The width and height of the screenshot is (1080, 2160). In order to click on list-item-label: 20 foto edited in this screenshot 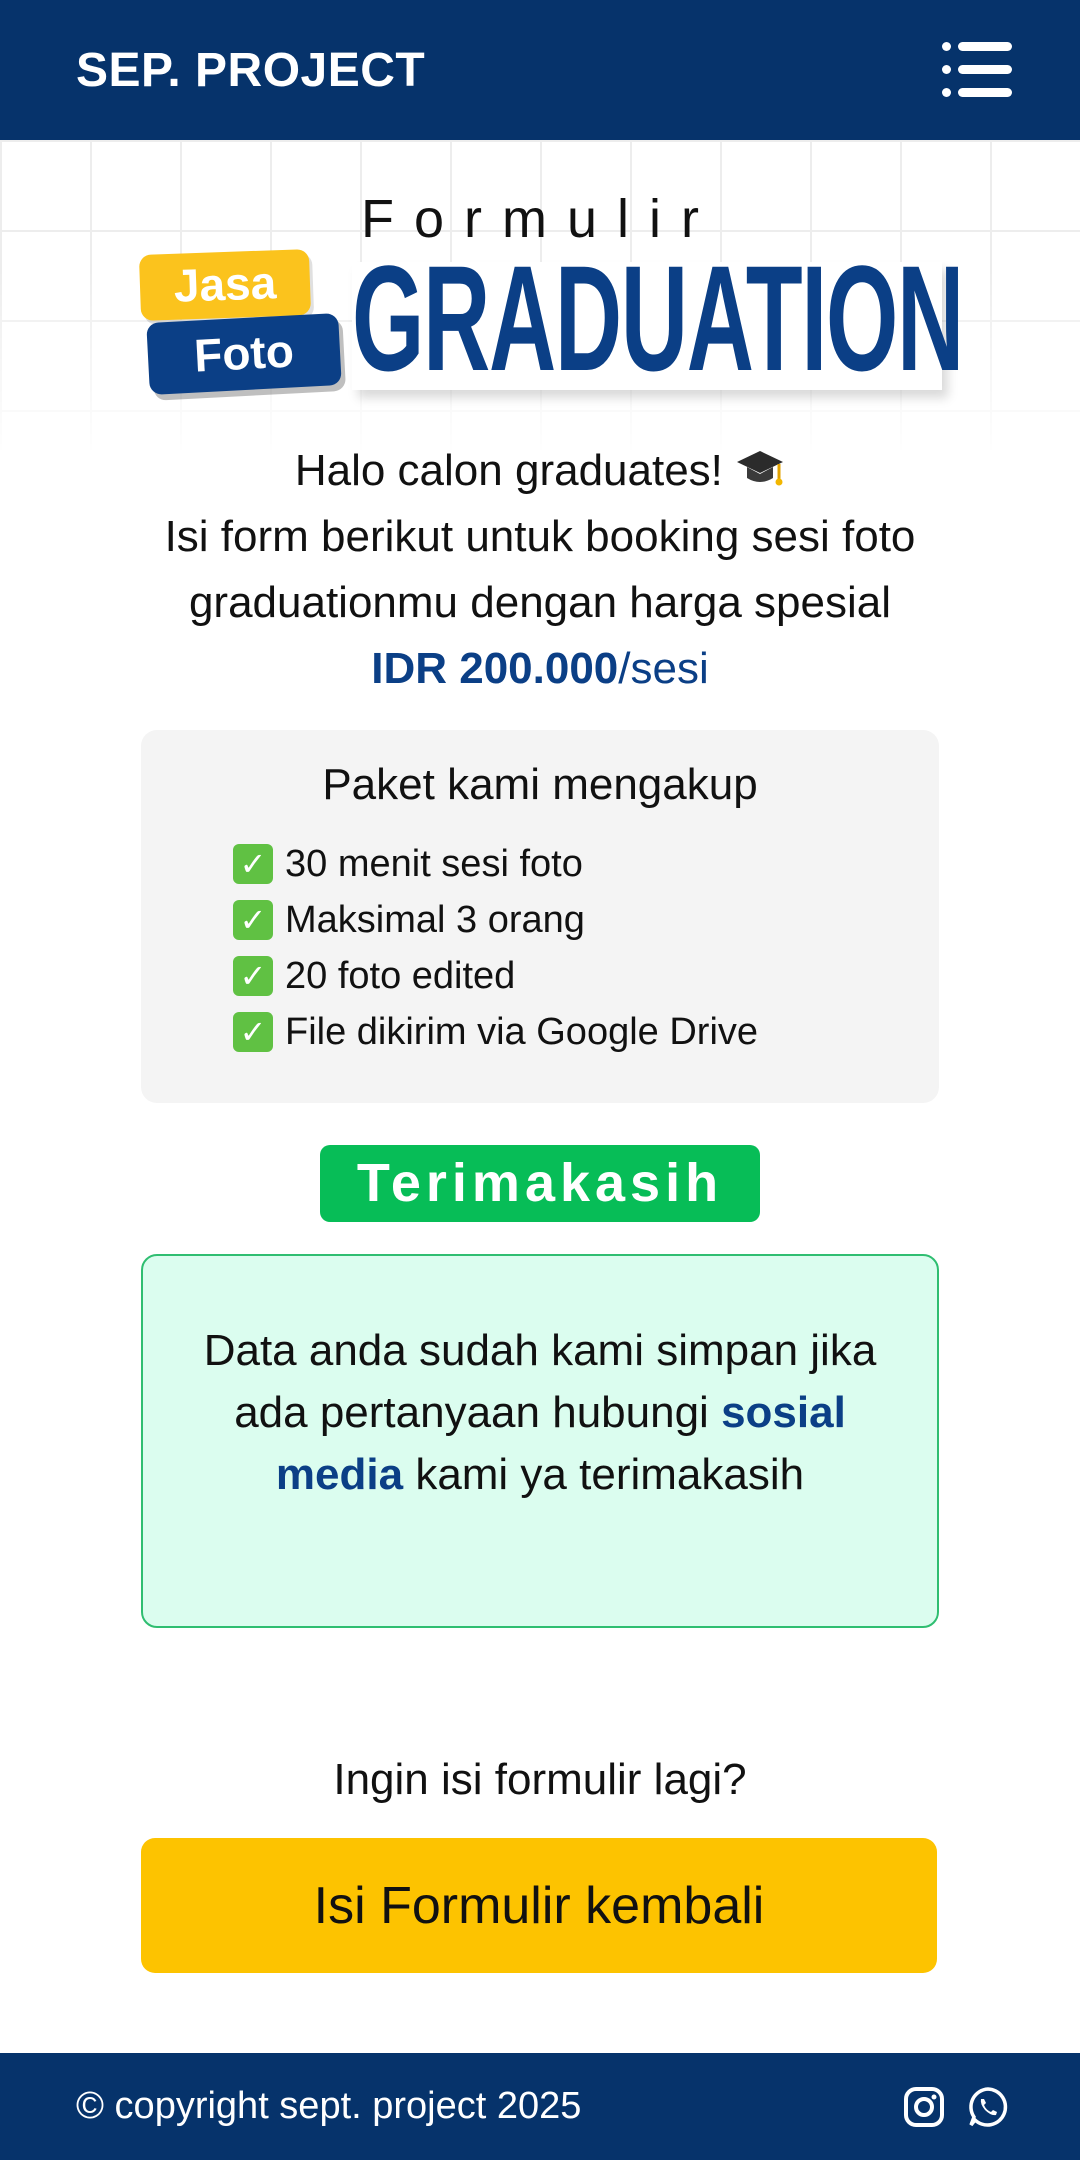, I will do `click(400, 975)`.